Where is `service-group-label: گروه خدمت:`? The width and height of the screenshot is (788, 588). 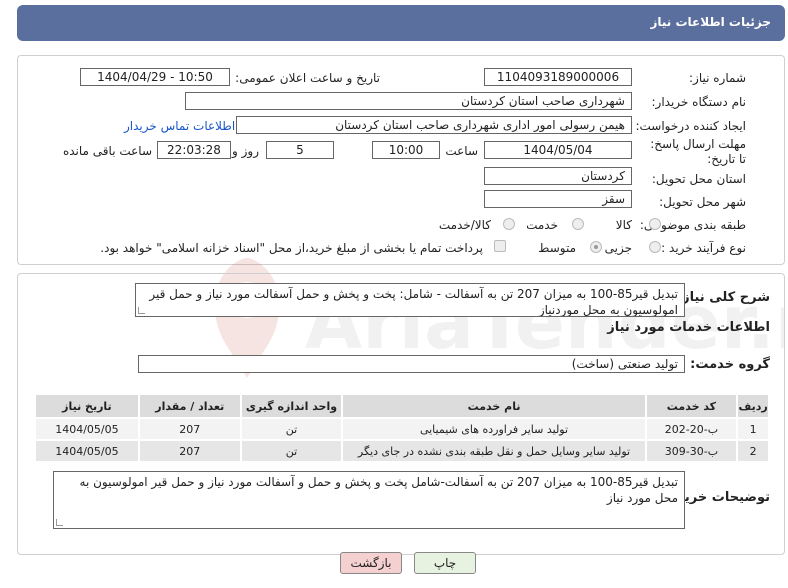 service-group-label: گروه خدمت: is located at coordinates (730, 364).